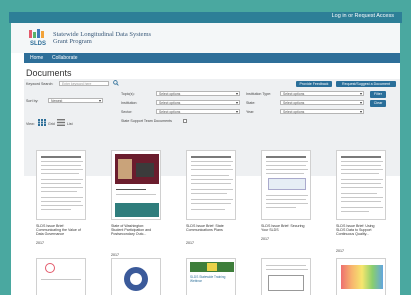 This screenshot has height=295, width=411. What do you see at coordinates (198, 111) in the screenshot?
I see `sector-select: Select options` at bounding box center [198, 111].